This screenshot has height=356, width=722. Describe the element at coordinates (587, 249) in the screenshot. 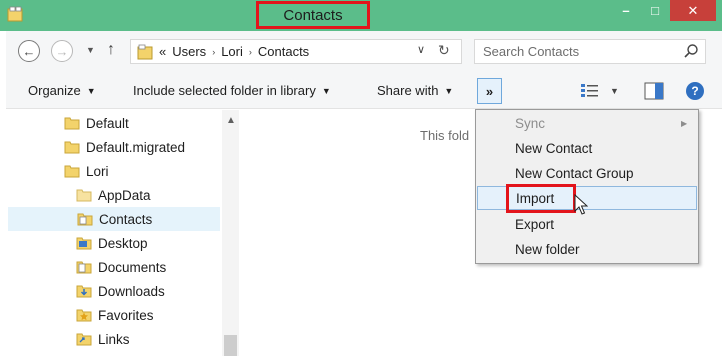

I see `menu-item-new-folder: New folder` at that location.